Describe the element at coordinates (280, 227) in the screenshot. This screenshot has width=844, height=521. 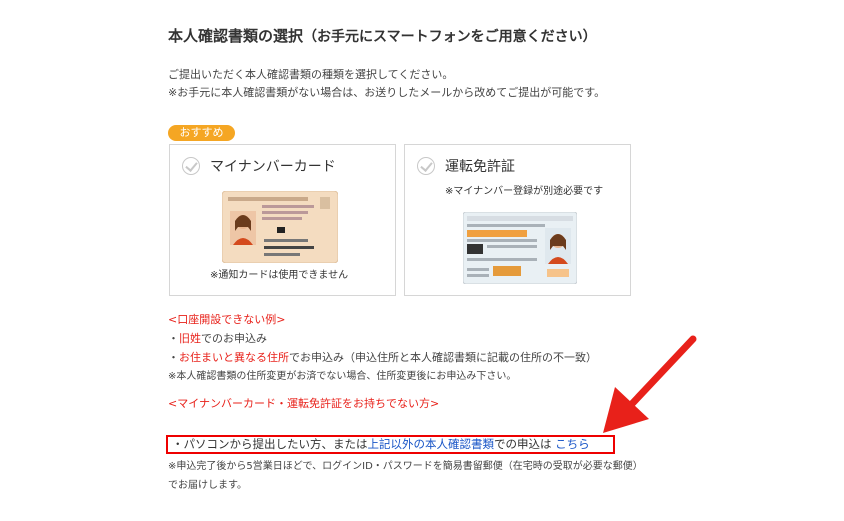
I see `mynumber-card-illustration` at that location.